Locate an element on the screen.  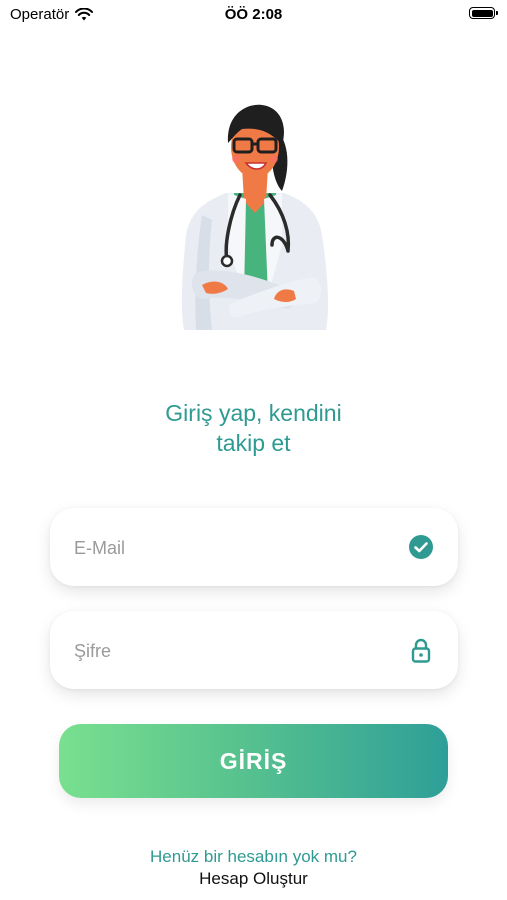
email-field is located at coordinates (234, 548).